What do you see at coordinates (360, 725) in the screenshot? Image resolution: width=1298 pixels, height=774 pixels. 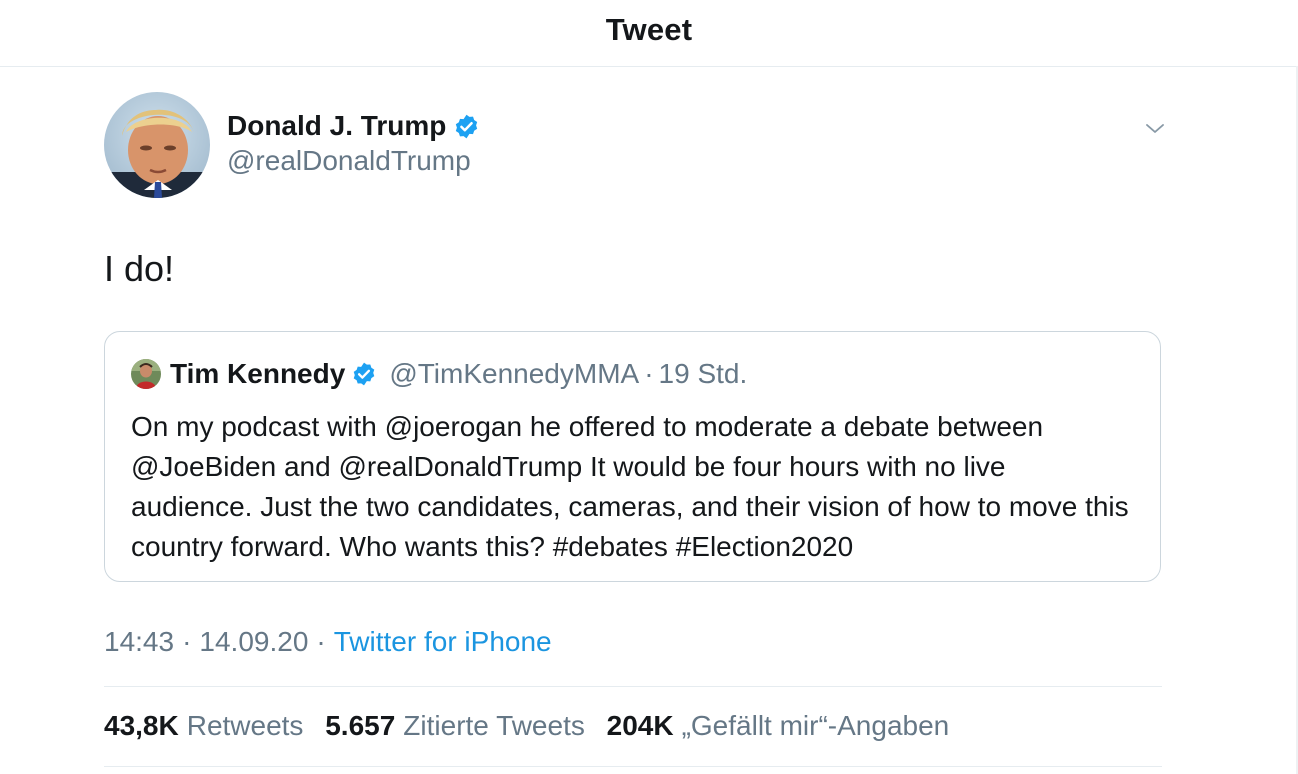 I see `quote-tweets-count: 5.657` at bounding box center [360, 725].